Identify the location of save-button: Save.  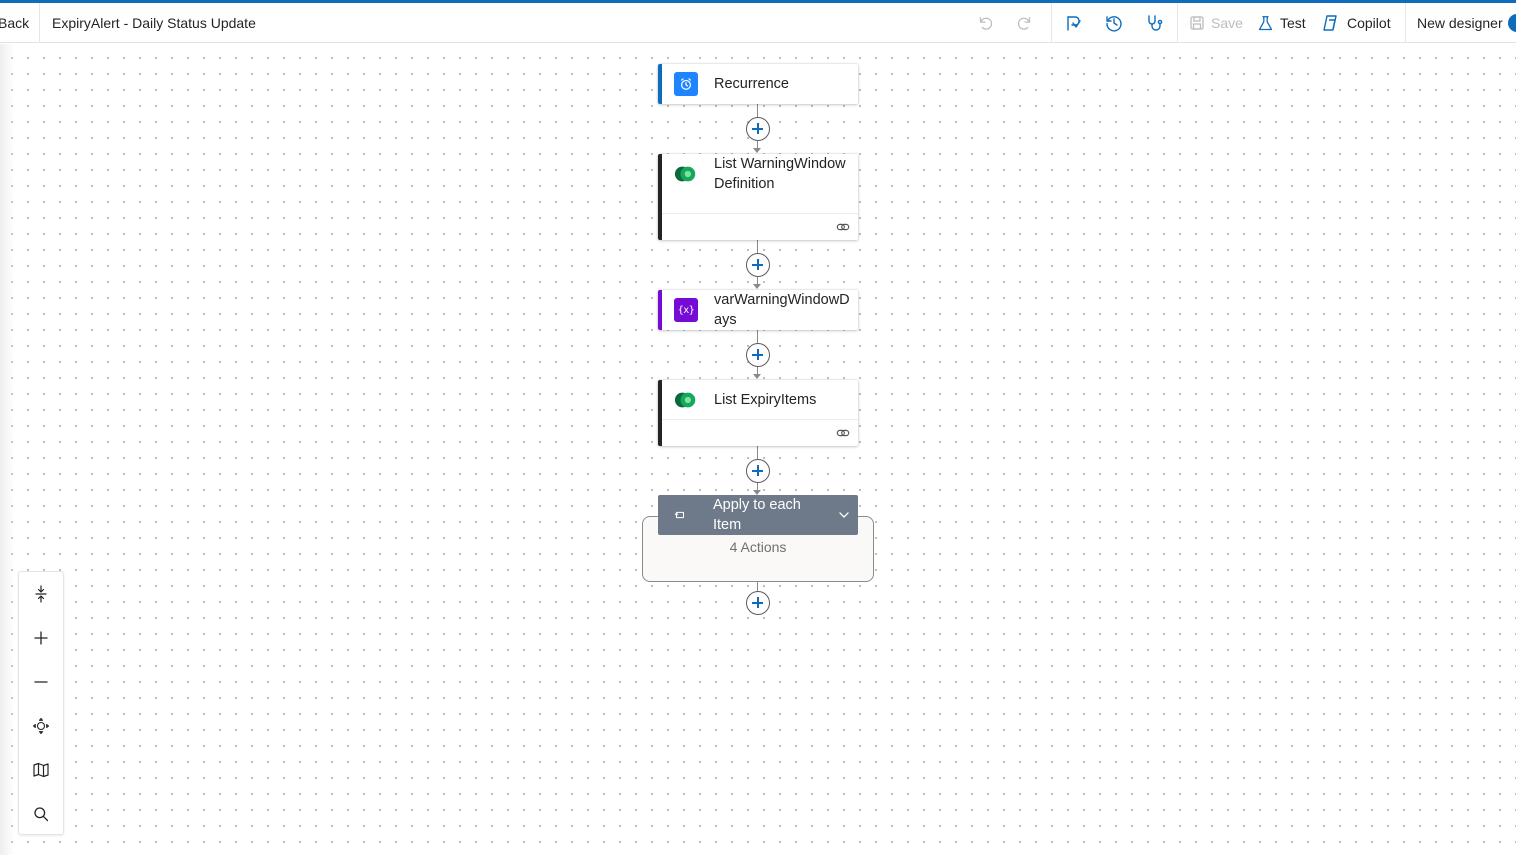
(1216, 23).